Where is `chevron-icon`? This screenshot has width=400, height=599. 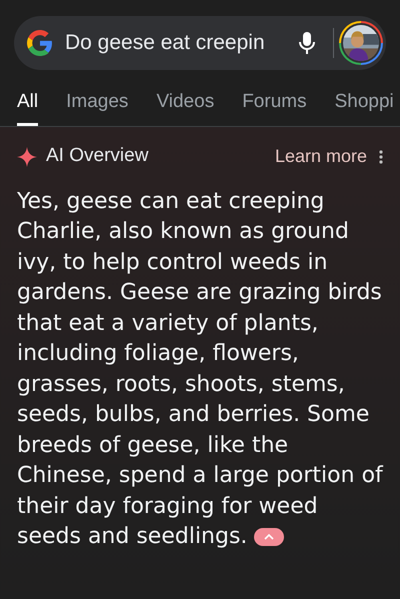
chevron-icon is located at coordinates (269, 537).